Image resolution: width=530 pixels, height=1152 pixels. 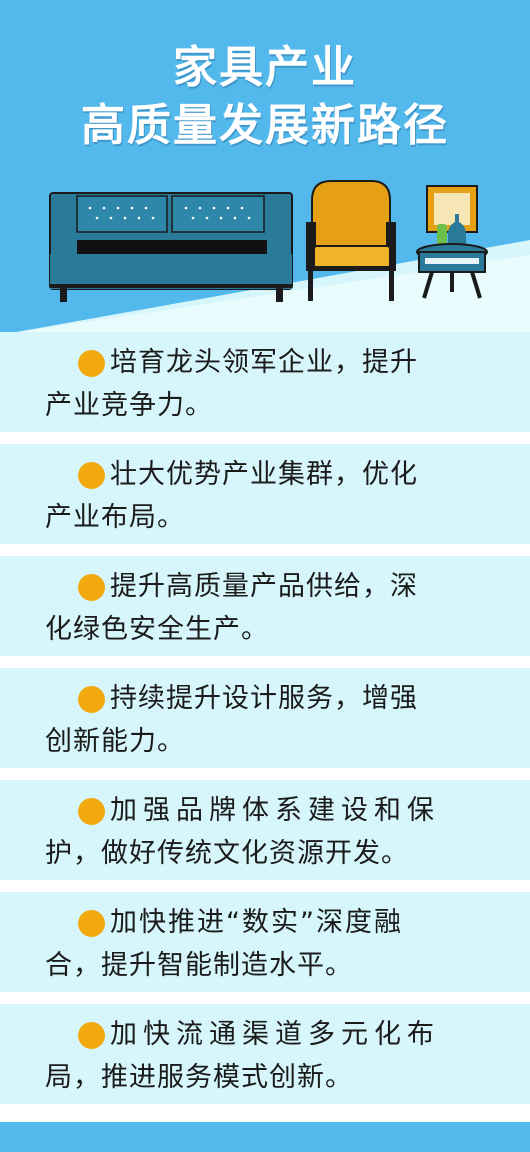 I want to click on item-line-2: 产业竞争力。, so click(x=129, y=405).